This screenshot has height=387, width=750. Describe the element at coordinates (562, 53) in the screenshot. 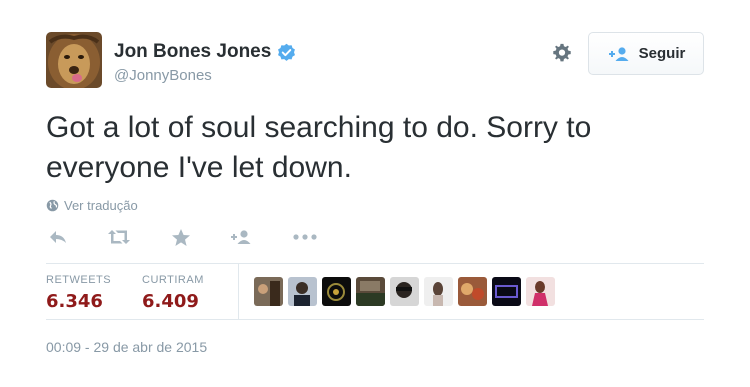

I see `gear-icon` at that location.